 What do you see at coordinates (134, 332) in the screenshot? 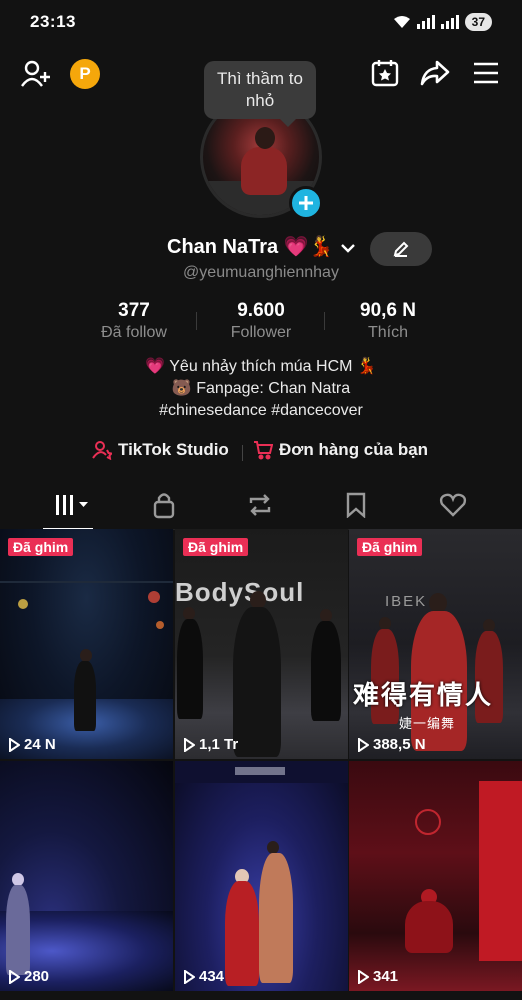
I see `stat-label: Đã follow` at bounding box center [134, 332].